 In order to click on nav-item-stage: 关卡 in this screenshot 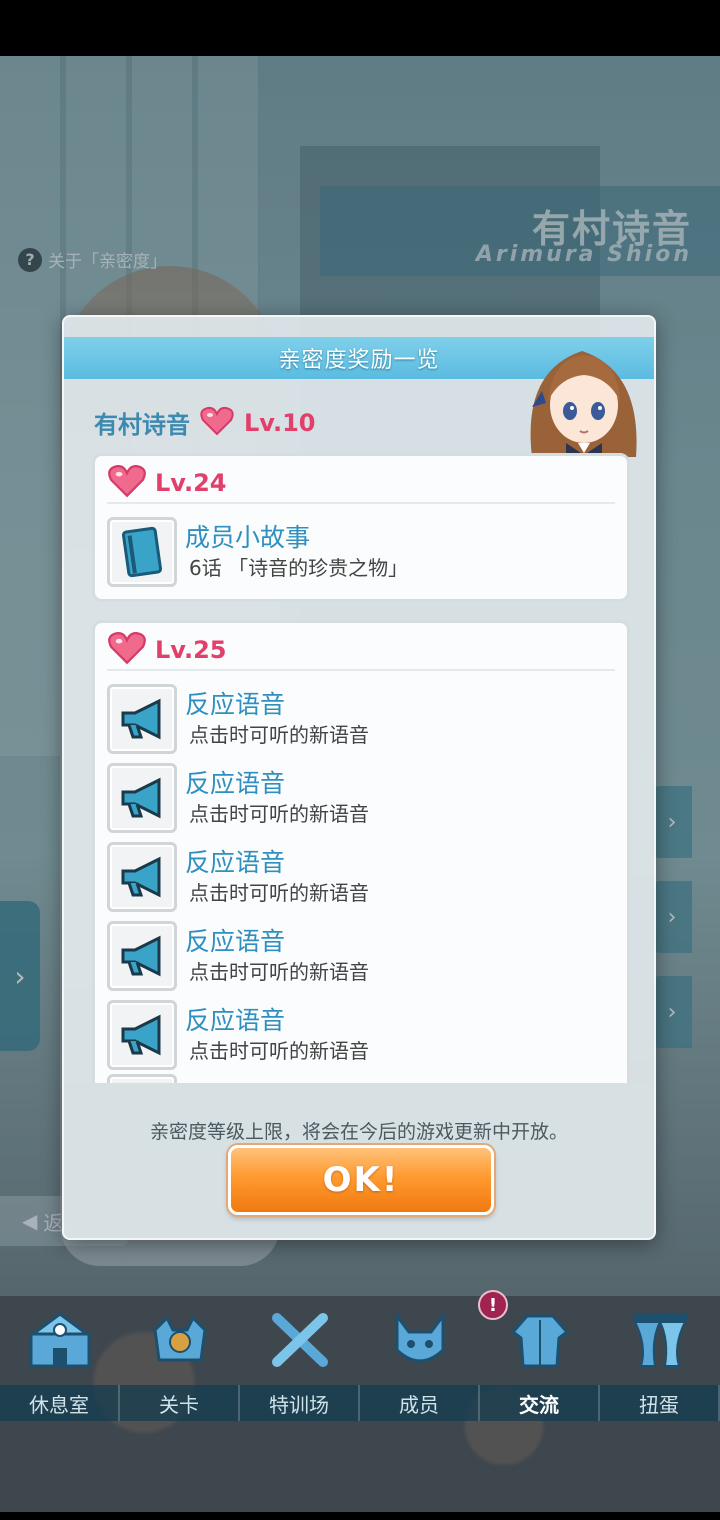, I will do `click(180, 1361)`.